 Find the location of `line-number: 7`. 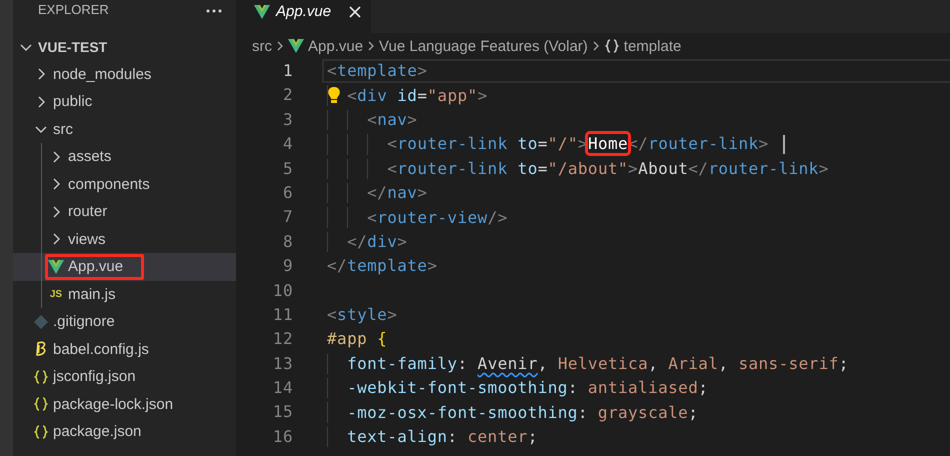

line-number: 7 is located at coordinates (287, 217).